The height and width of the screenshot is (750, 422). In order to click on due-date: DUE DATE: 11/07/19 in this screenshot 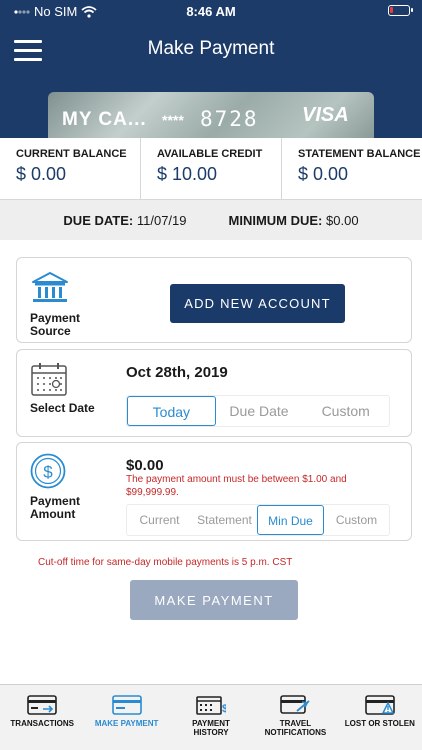, I will do `click(124, 220)`.